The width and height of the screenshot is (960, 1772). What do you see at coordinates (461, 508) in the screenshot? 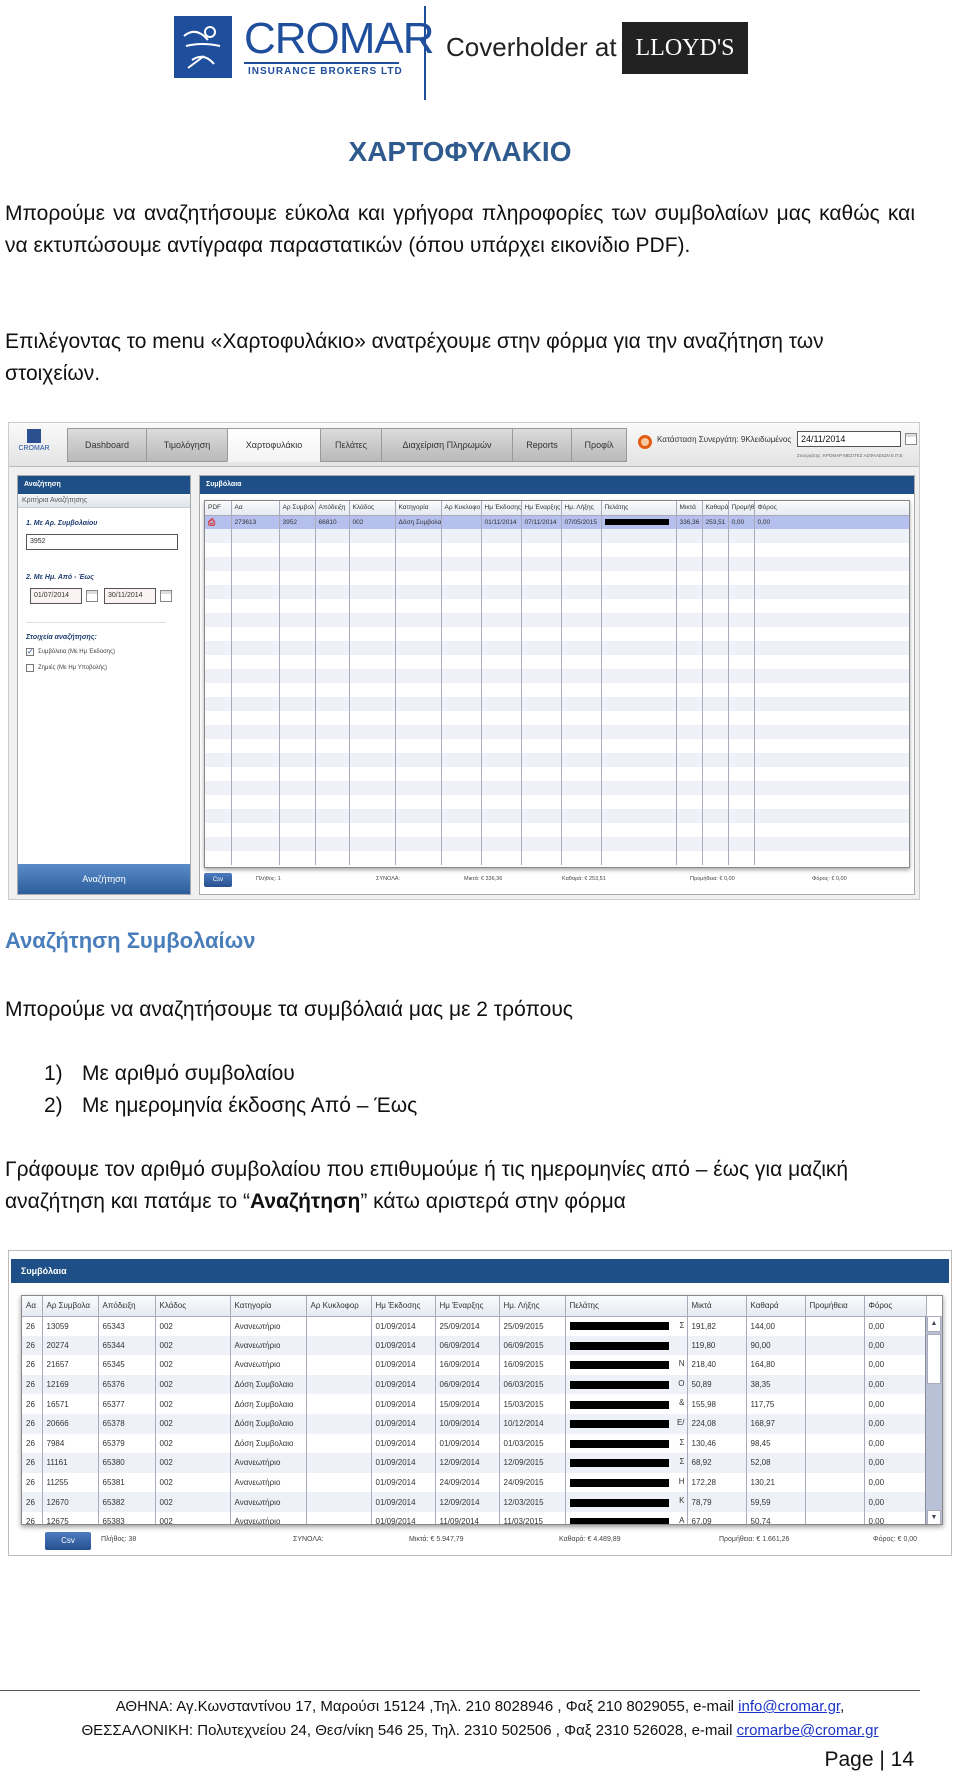
I see `column-header: Αρ Κυκλοφο` at bounding box center [461, 508].